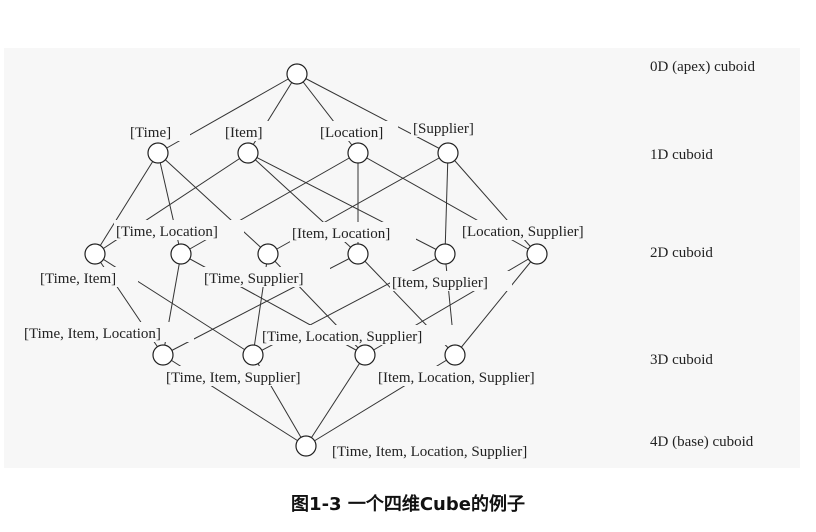  Describe the element at coordinates (272, 113) in the screenshot. I see `edge-apex-item` at that location.